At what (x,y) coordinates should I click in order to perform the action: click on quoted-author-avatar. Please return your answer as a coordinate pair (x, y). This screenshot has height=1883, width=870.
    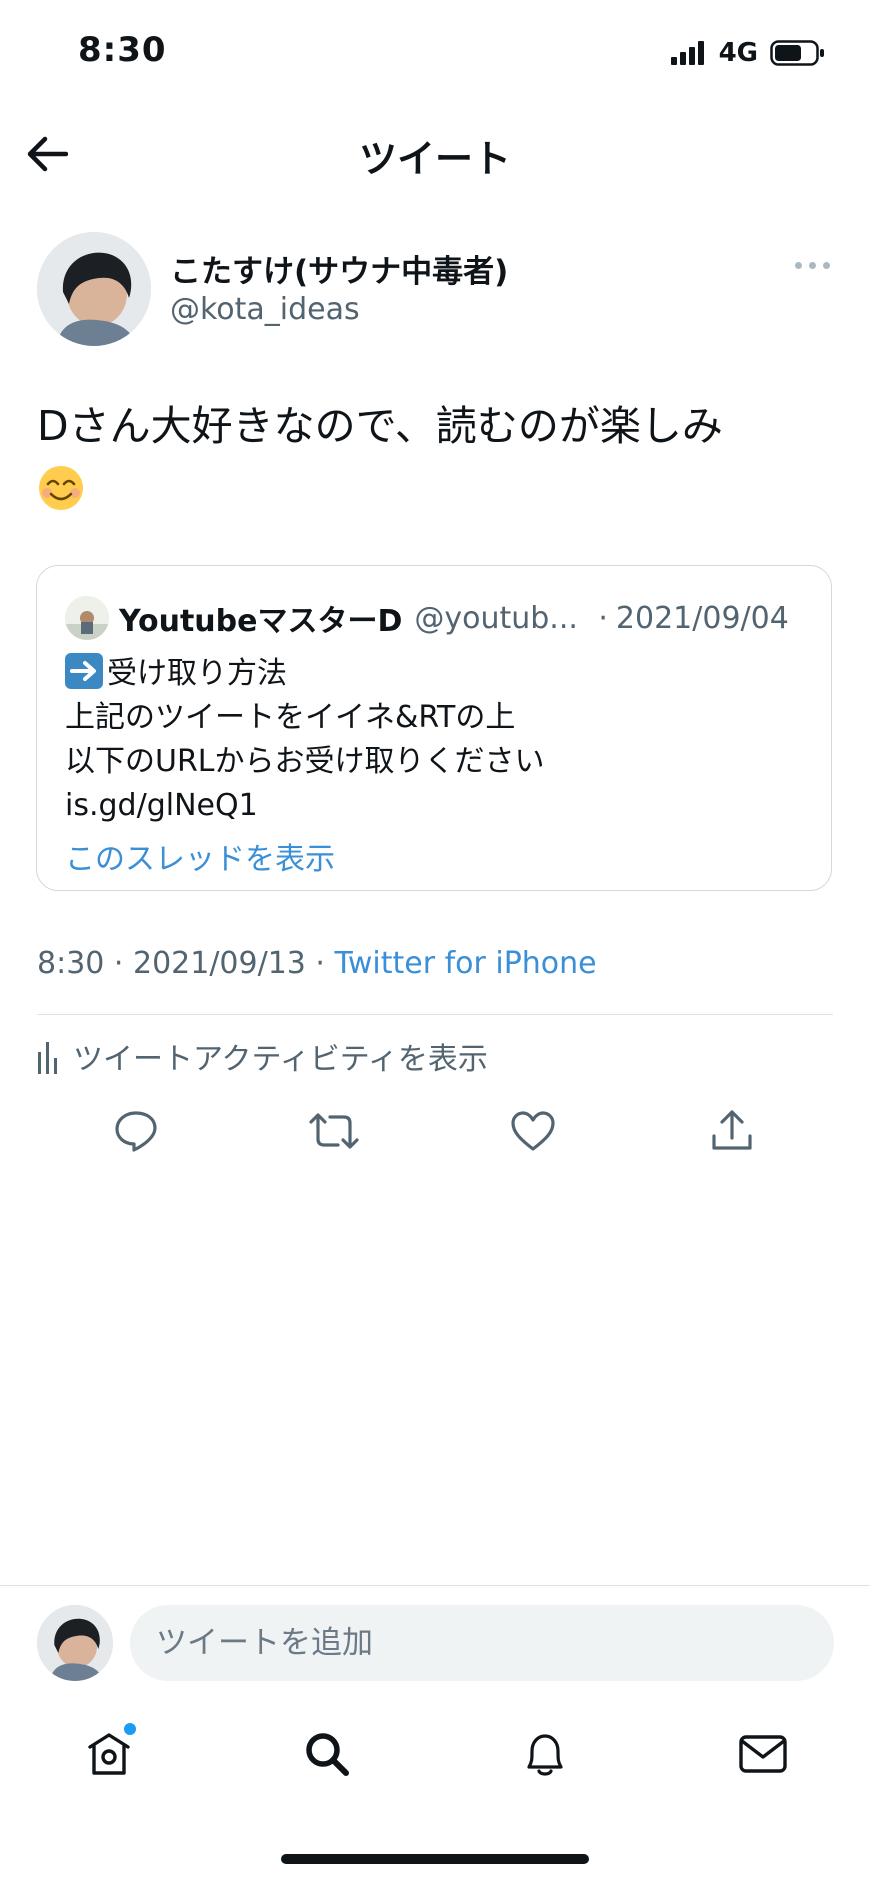
    Looking at the image, I should click on (87, 618).